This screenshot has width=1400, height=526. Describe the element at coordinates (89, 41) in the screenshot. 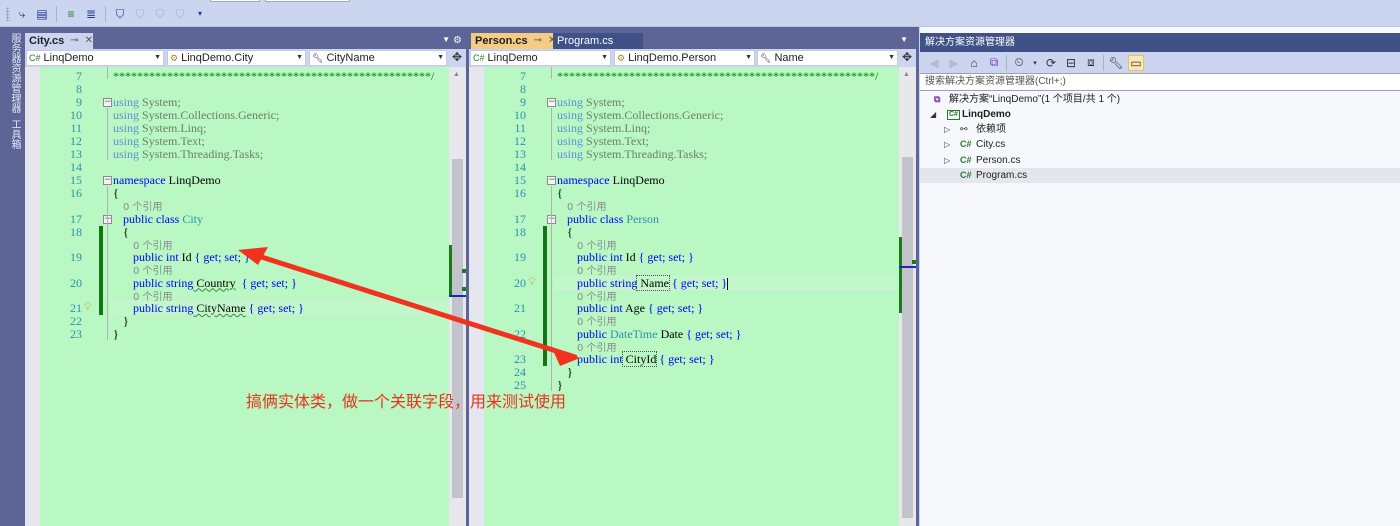

I see `close-icon: ✕` at that location.